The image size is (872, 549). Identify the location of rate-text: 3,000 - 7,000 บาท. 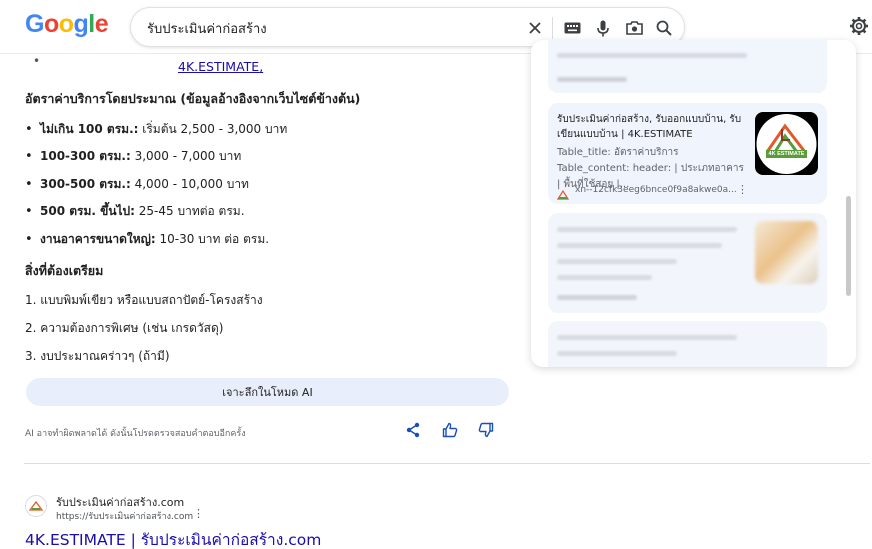
(186, 156).